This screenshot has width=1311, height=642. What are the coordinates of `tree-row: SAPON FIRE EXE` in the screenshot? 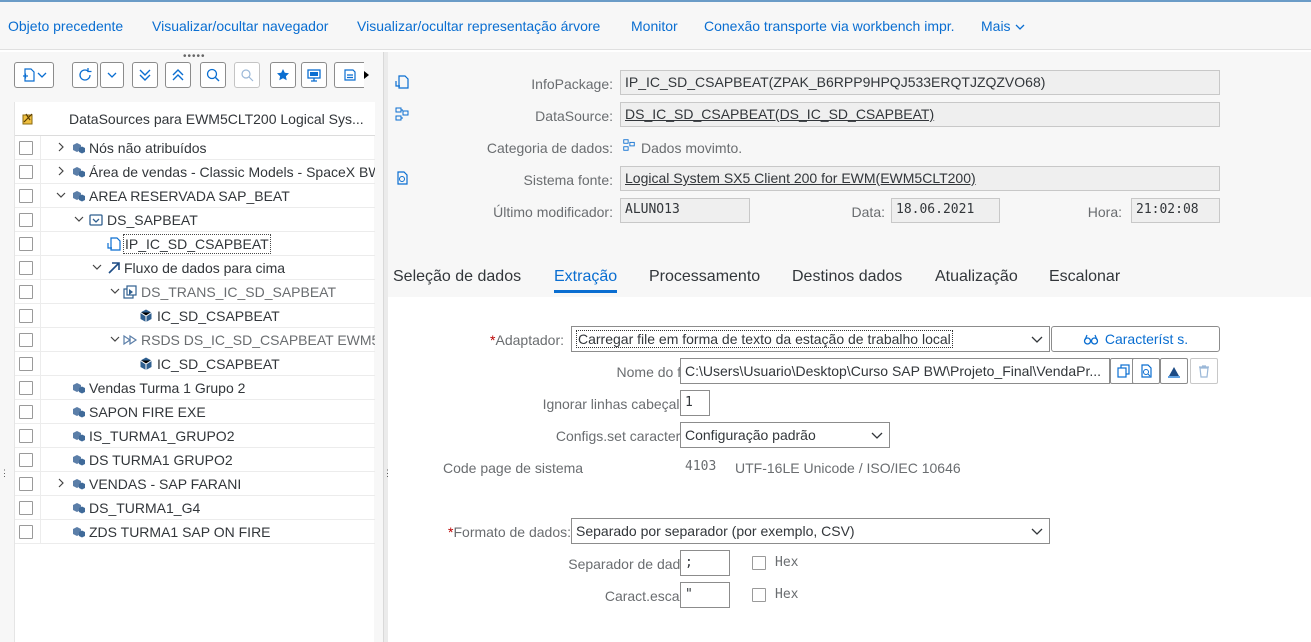 It's located at (195, 412).